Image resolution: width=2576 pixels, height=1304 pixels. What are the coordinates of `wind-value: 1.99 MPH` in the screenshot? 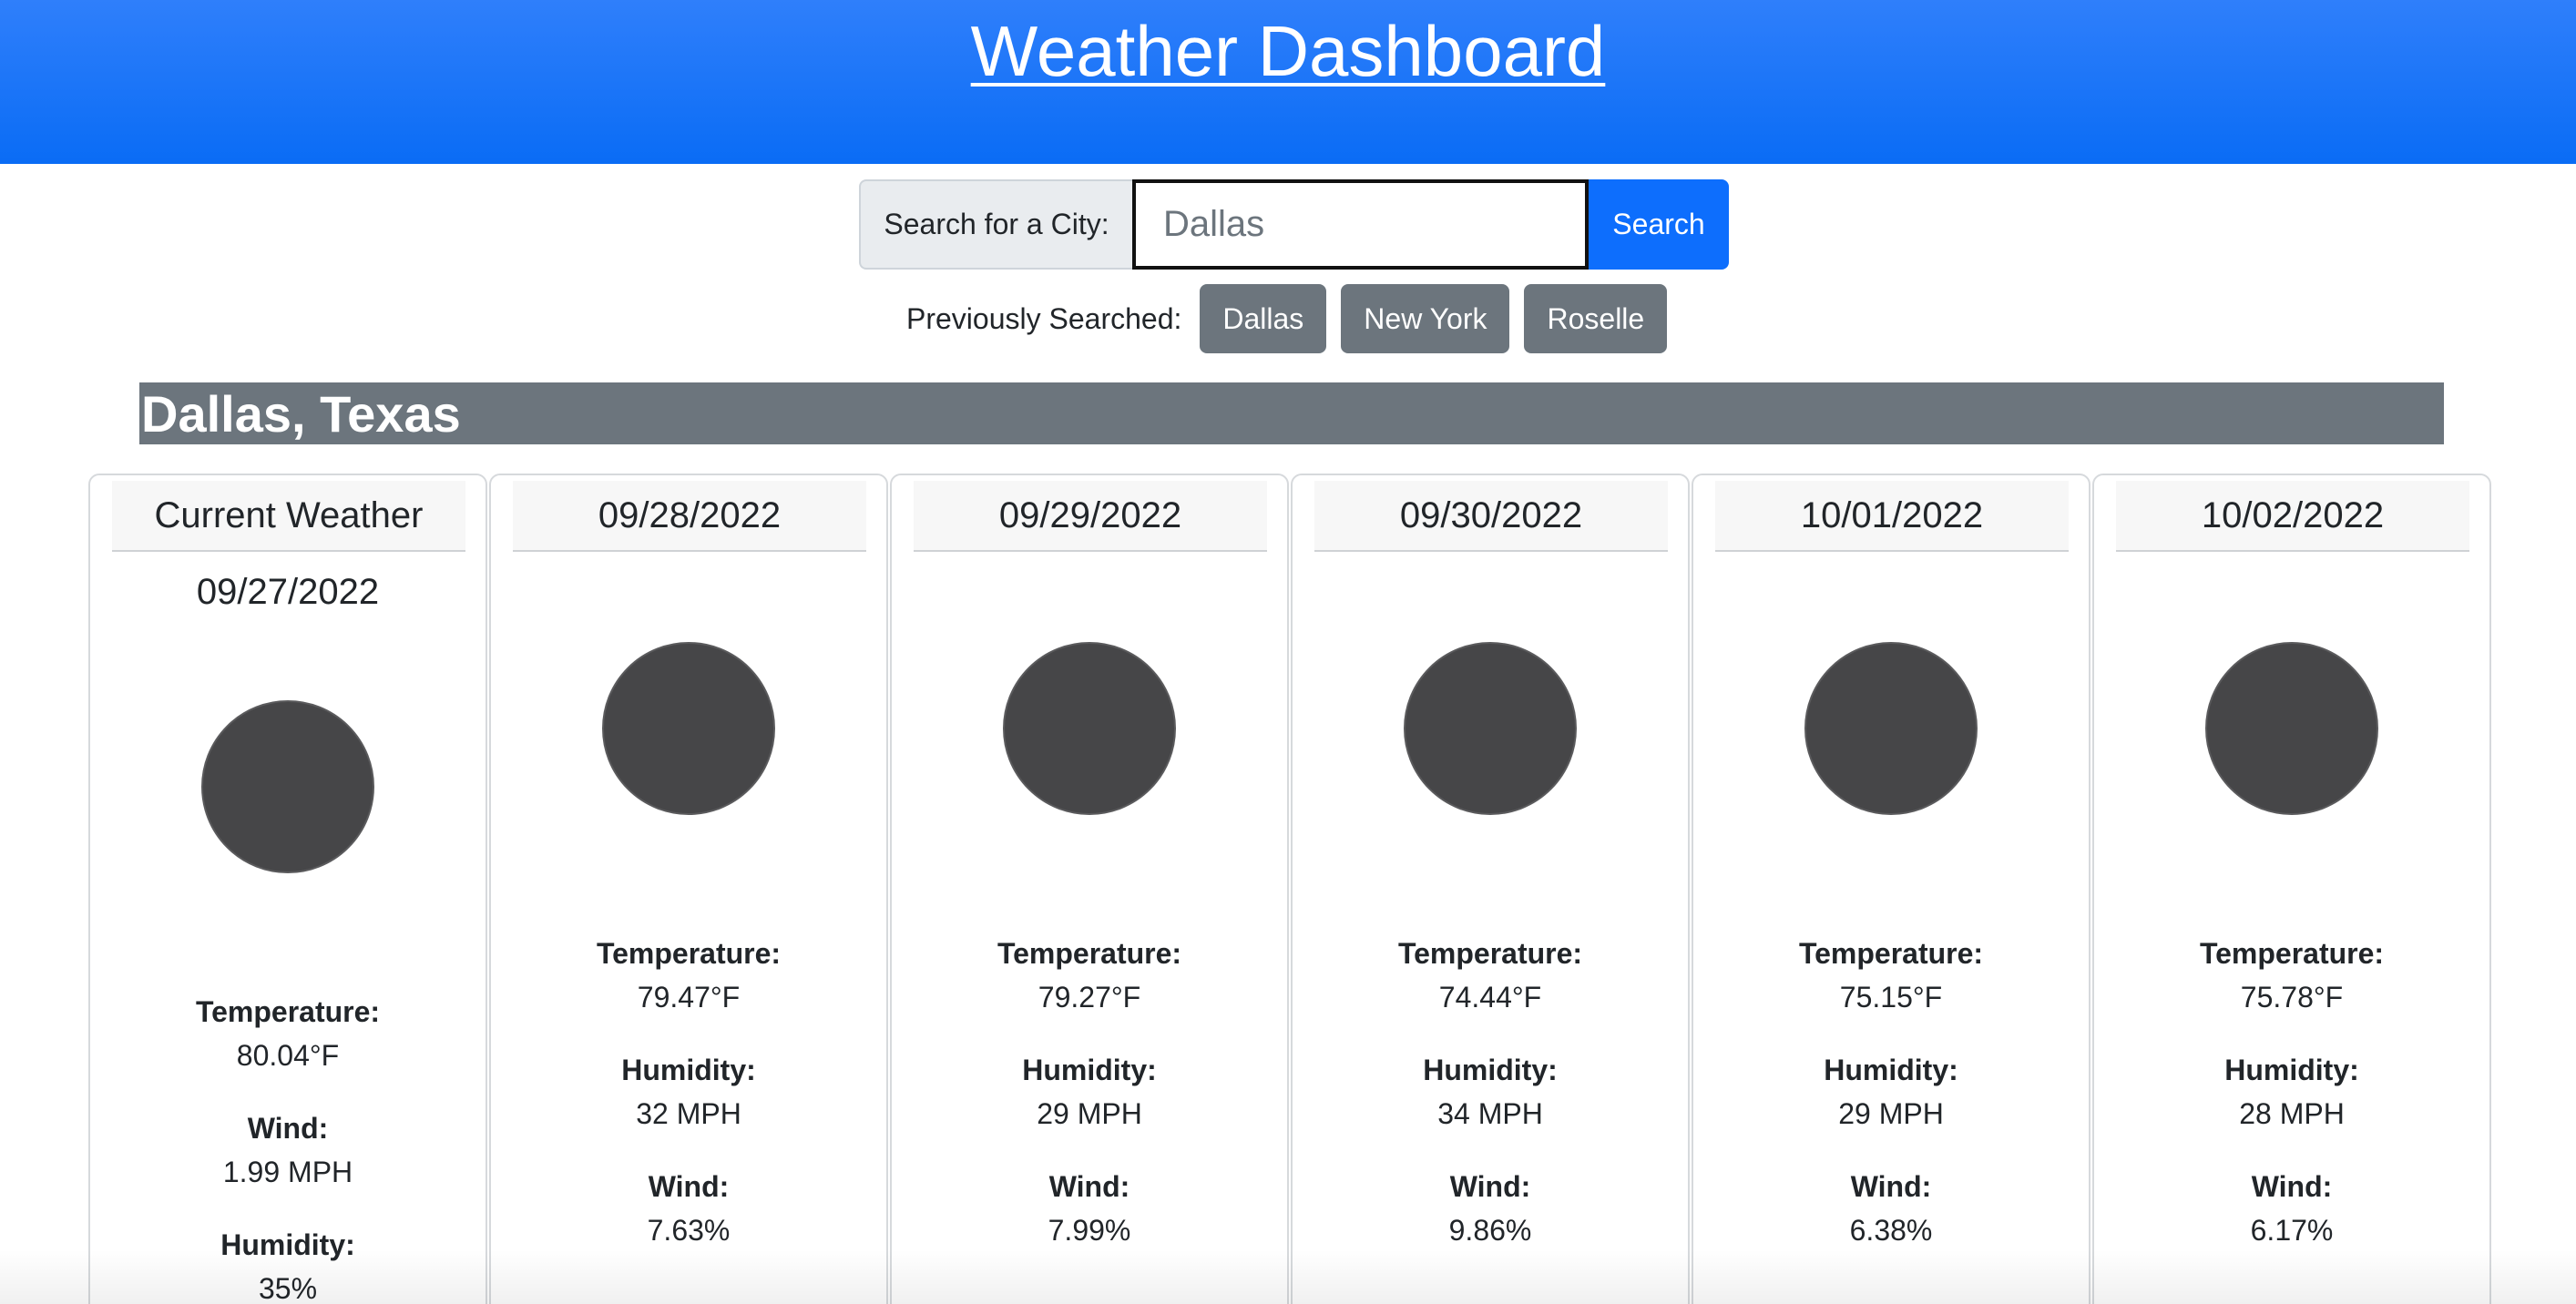 It's located at (287, 1172).